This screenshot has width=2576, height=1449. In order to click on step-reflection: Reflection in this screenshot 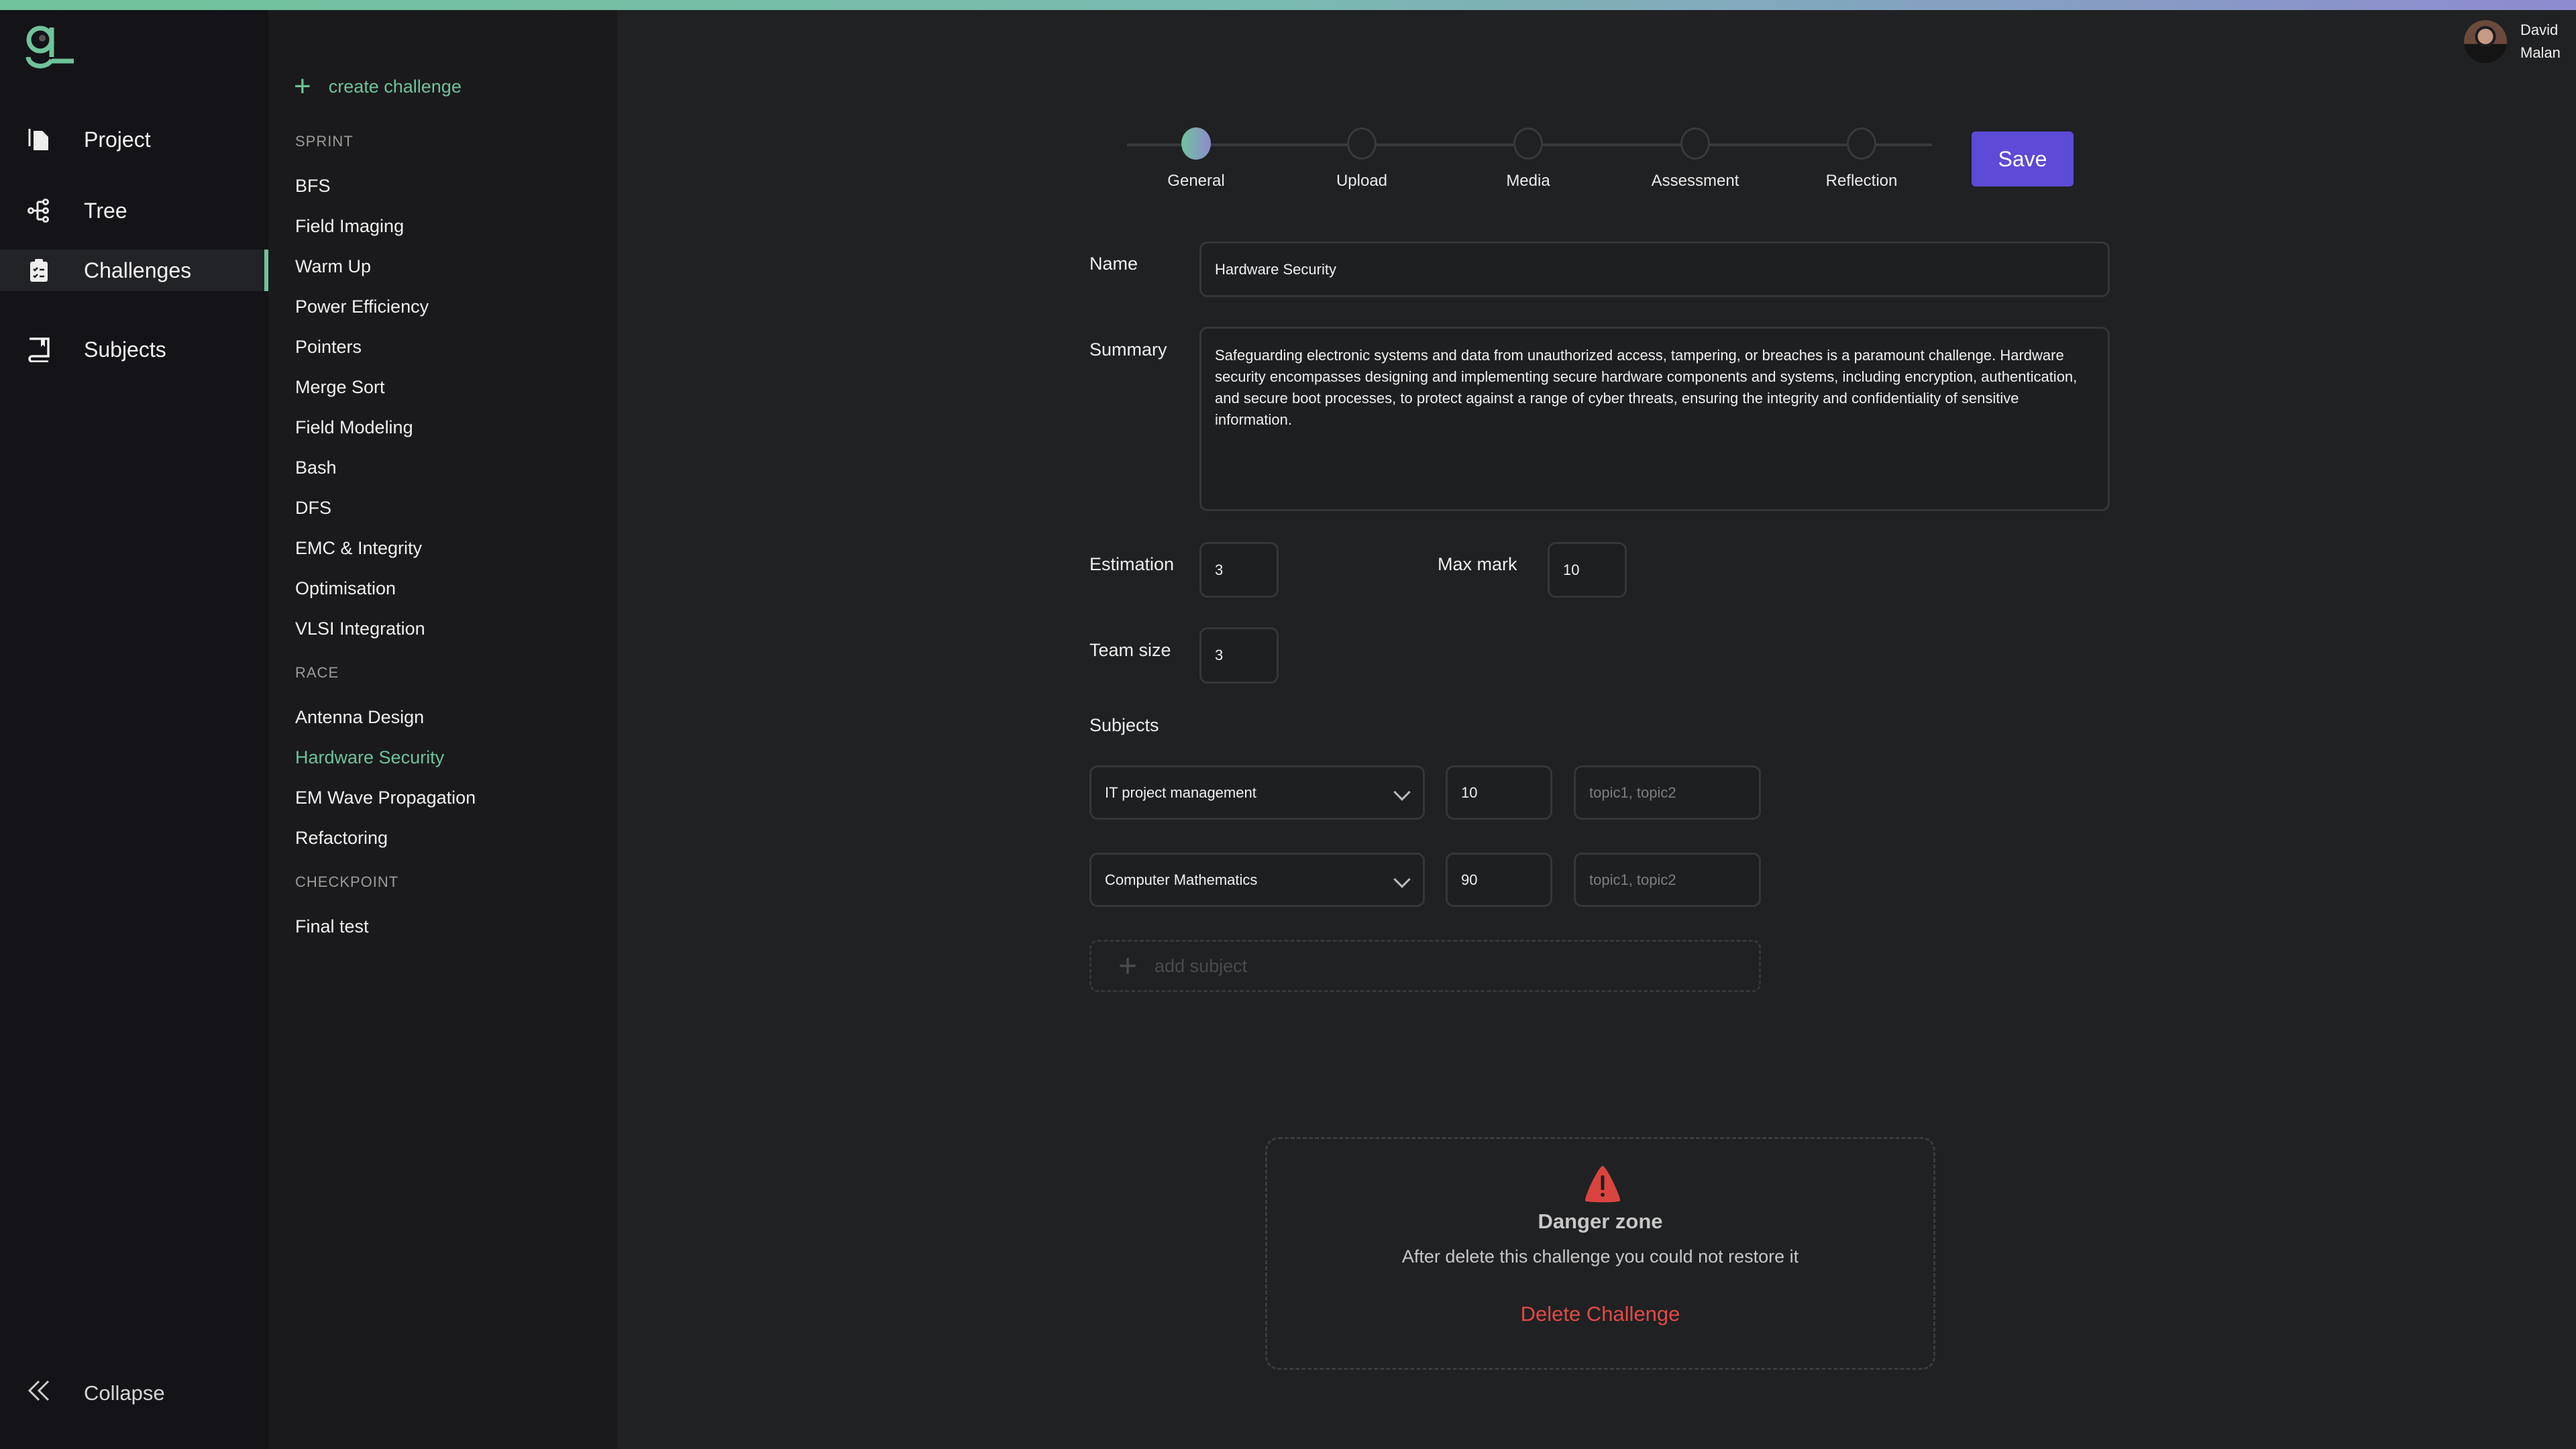, I will do `click(1861, 159)`.